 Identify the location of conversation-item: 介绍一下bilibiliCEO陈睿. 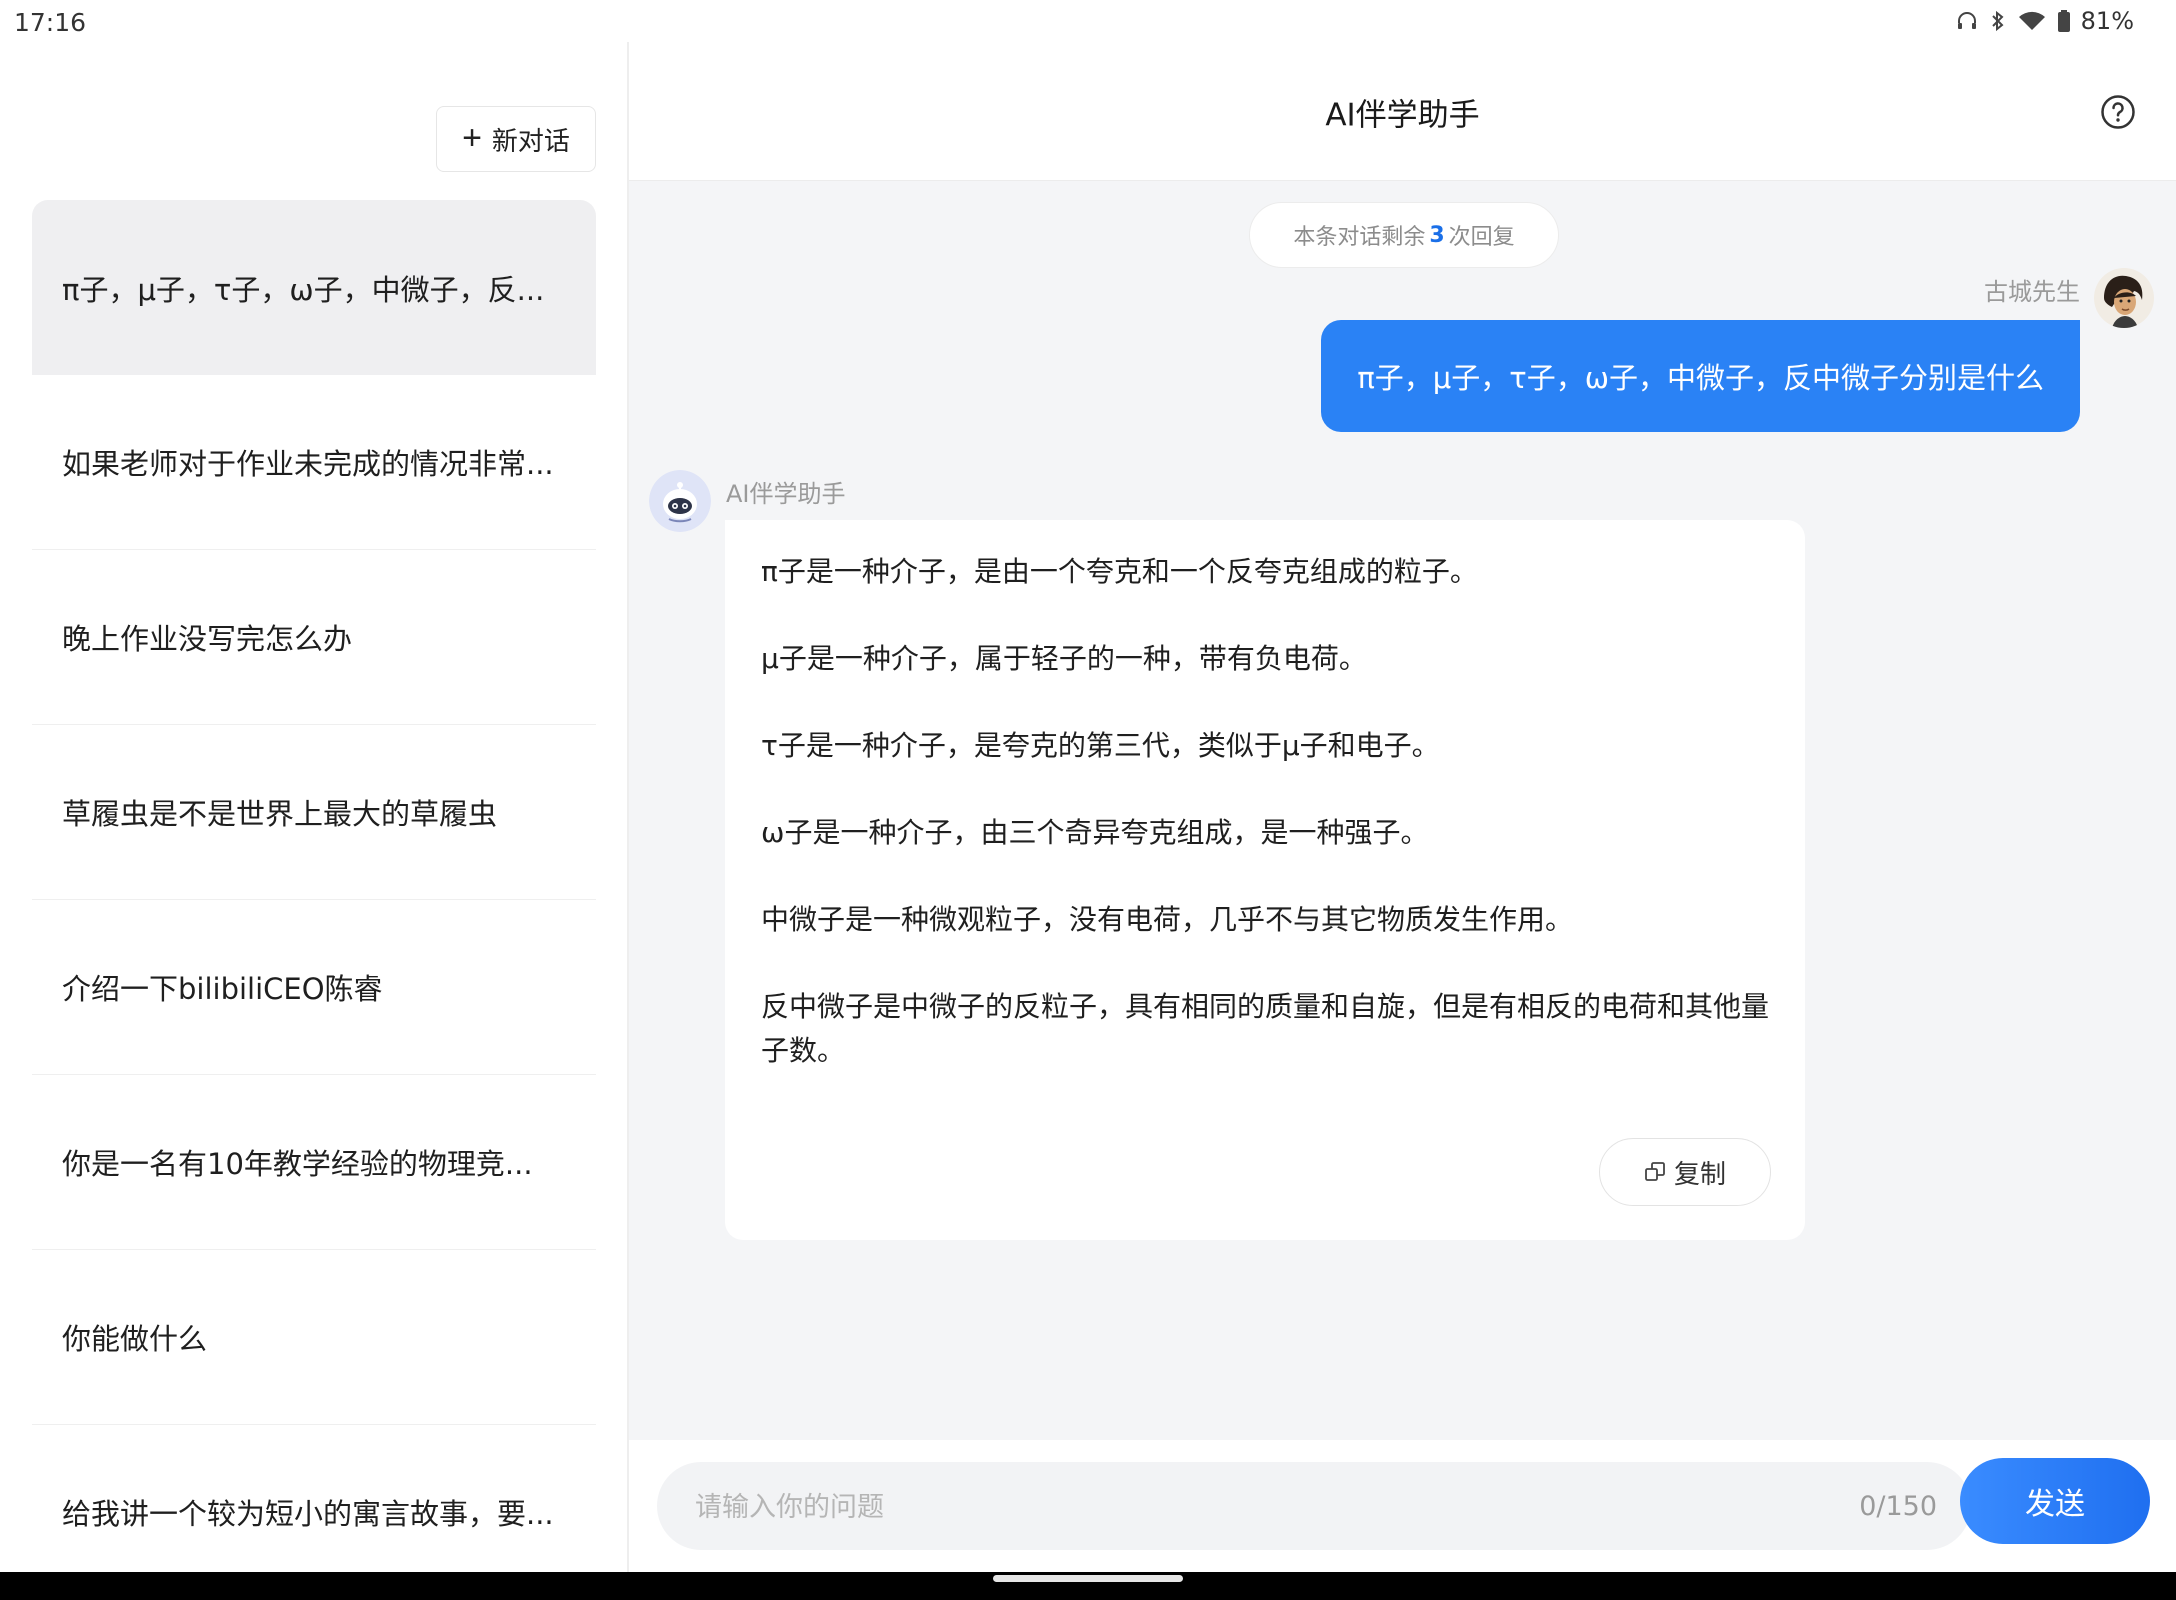
(314, 987).